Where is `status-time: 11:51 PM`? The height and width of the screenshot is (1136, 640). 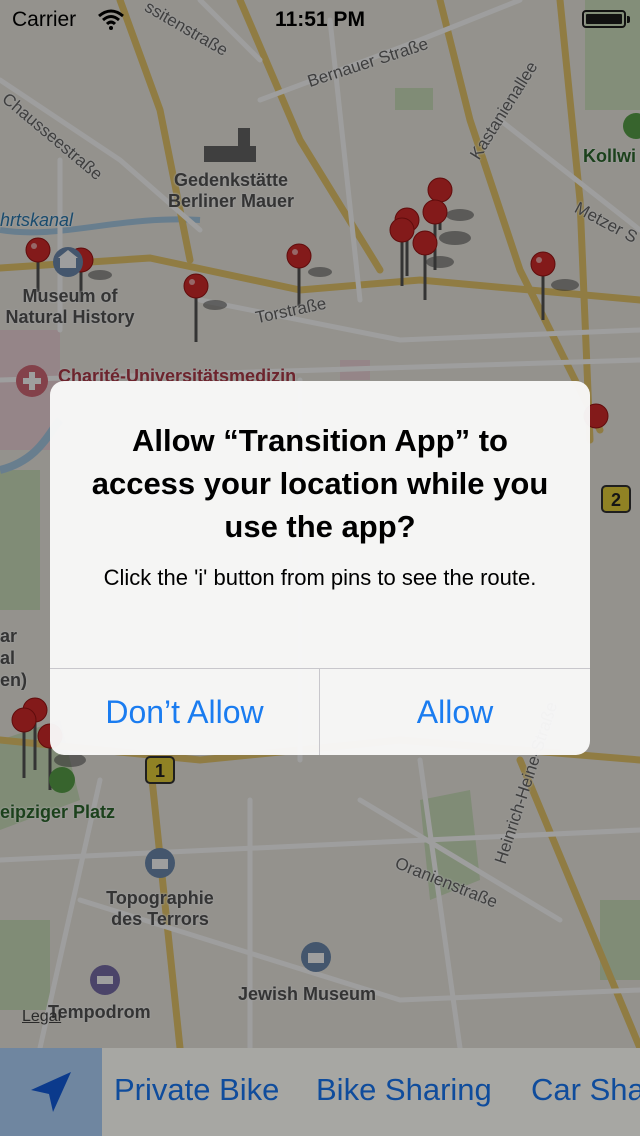 status-time: 11:51 PM is located at coordinates (320, 19).